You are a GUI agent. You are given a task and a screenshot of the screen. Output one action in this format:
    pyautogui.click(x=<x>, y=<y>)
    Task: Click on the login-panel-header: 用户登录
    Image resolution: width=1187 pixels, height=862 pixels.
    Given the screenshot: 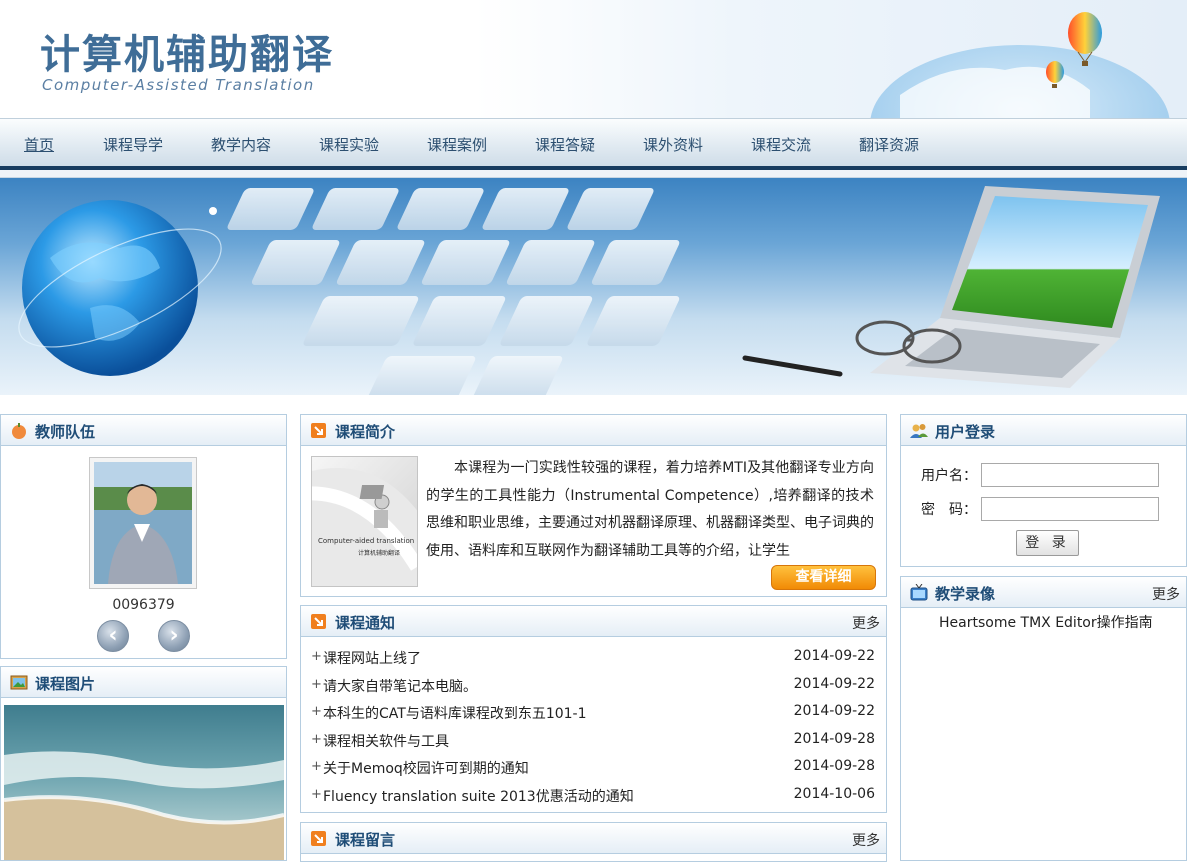 What is the action you would take?
    pyautogui.click(x=1043, y=430)
    